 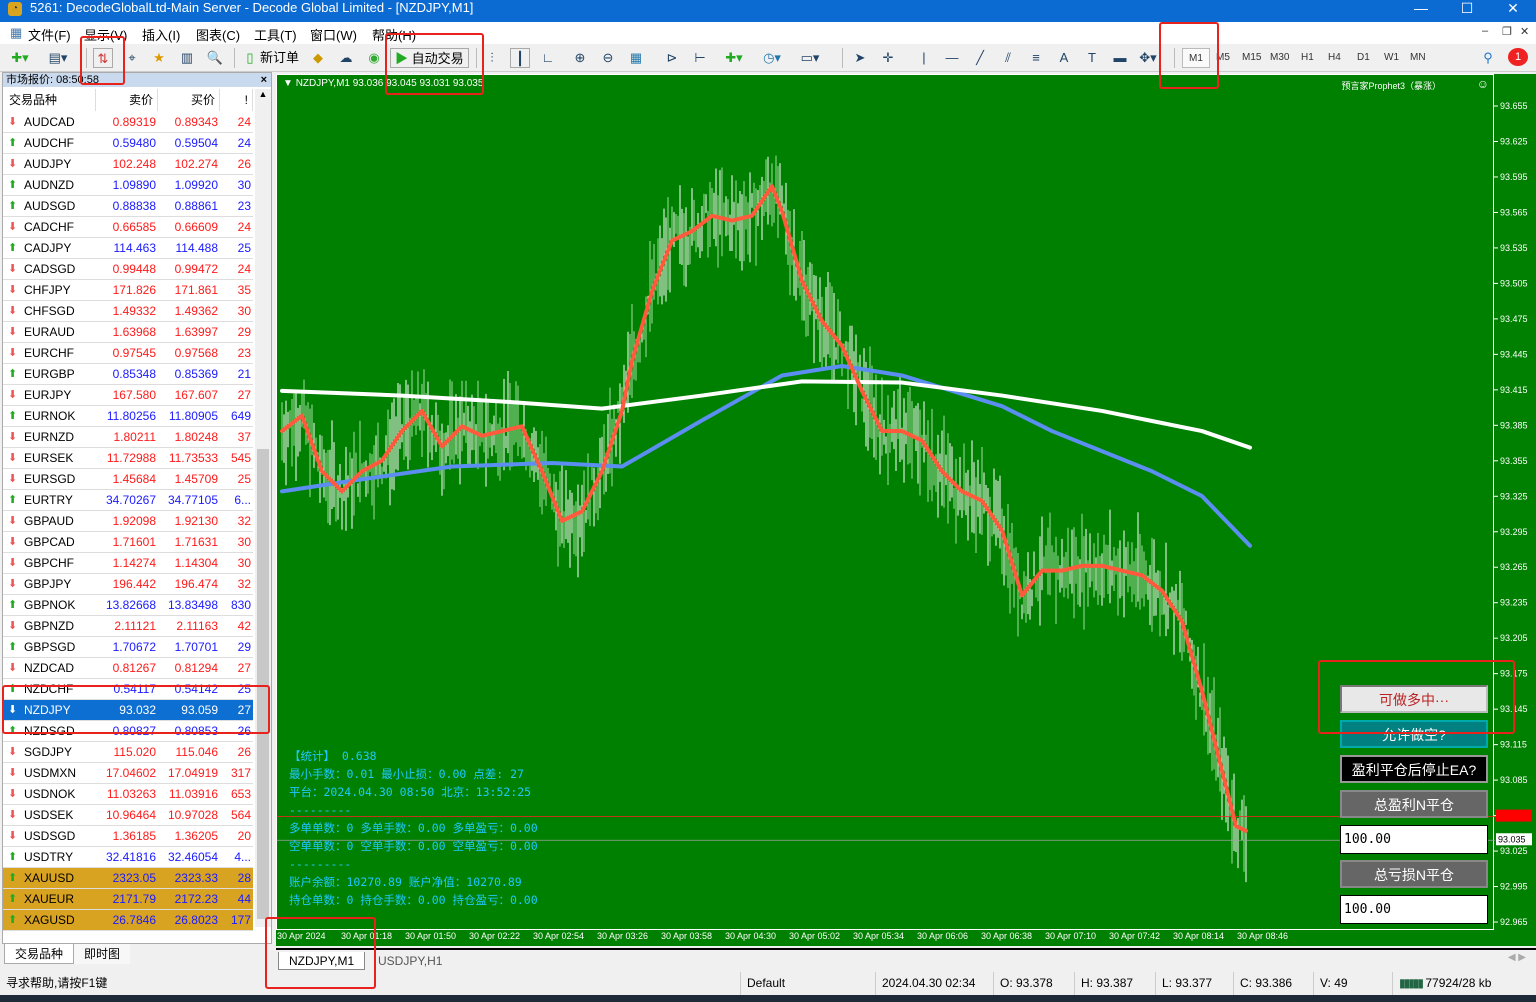 I want to click on symbol-row-usdmxn: ⬇ USDMXN 17.04602 17.04919 317, so click(x=128, y=773).